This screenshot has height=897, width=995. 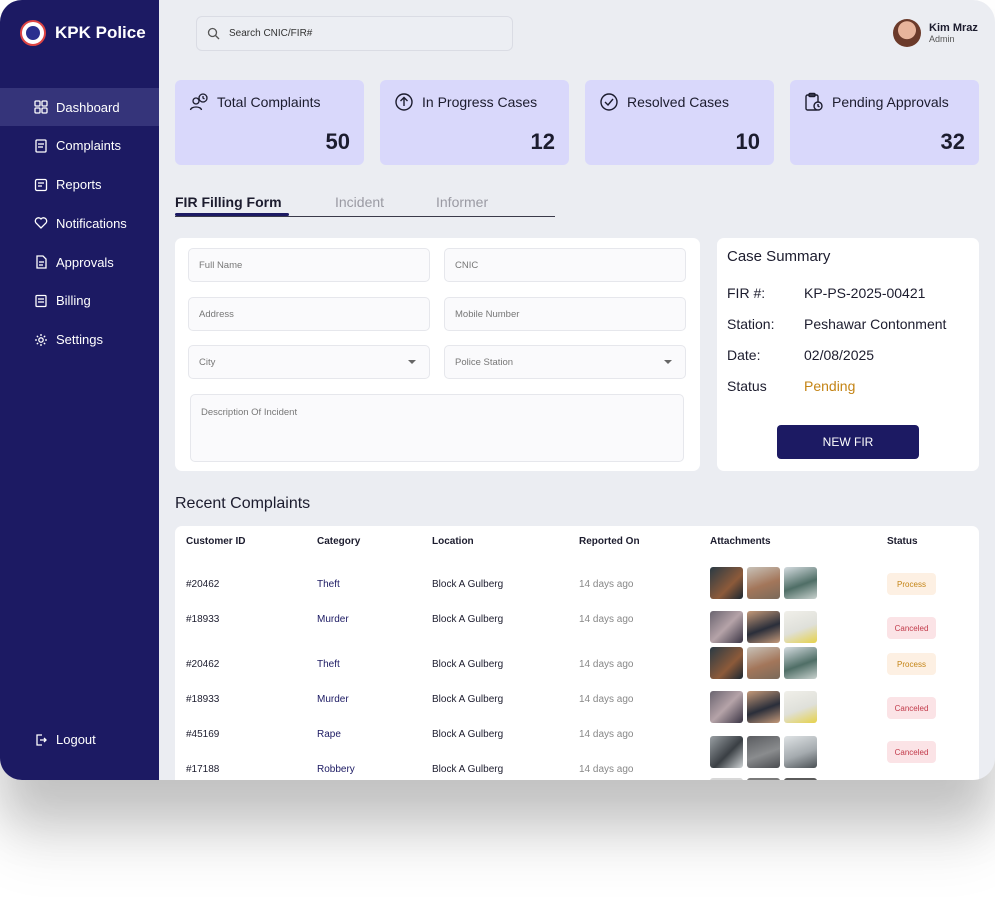 What do you see at coordinates (404, 102) in the screenshot?
I see `upload-circle-icon` at bounding box center [404, 102].